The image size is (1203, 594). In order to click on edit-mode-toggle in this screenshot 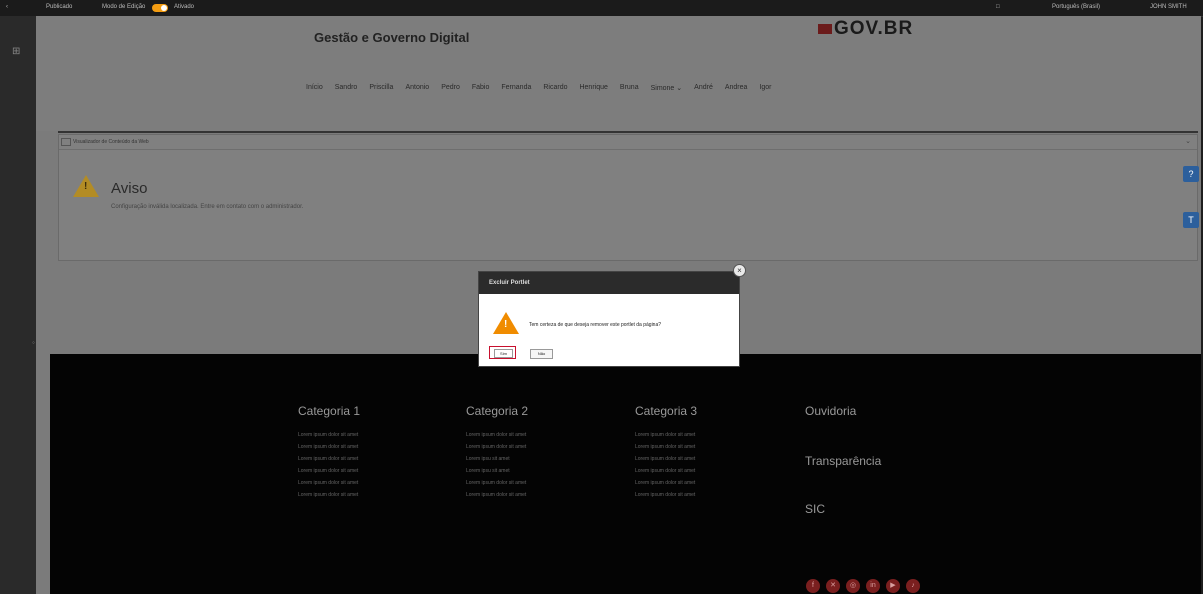, I will do `click(160, 8)`.